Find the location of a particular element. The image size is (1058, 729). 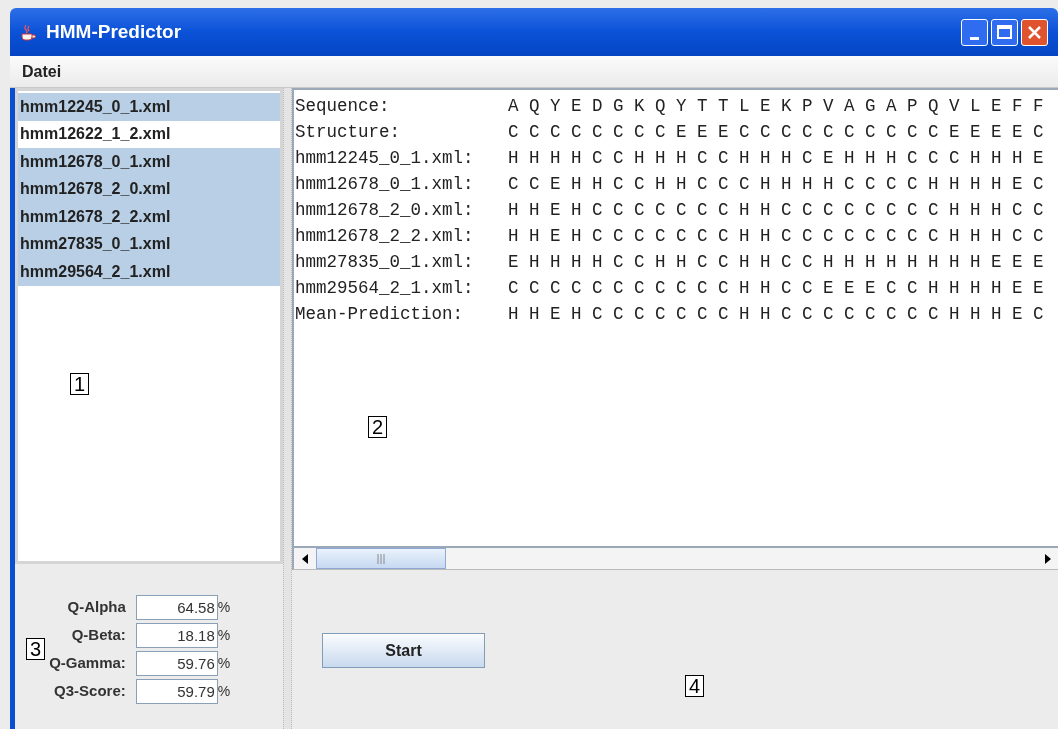

row-label: Structure: is located at coordinates (348, 132).